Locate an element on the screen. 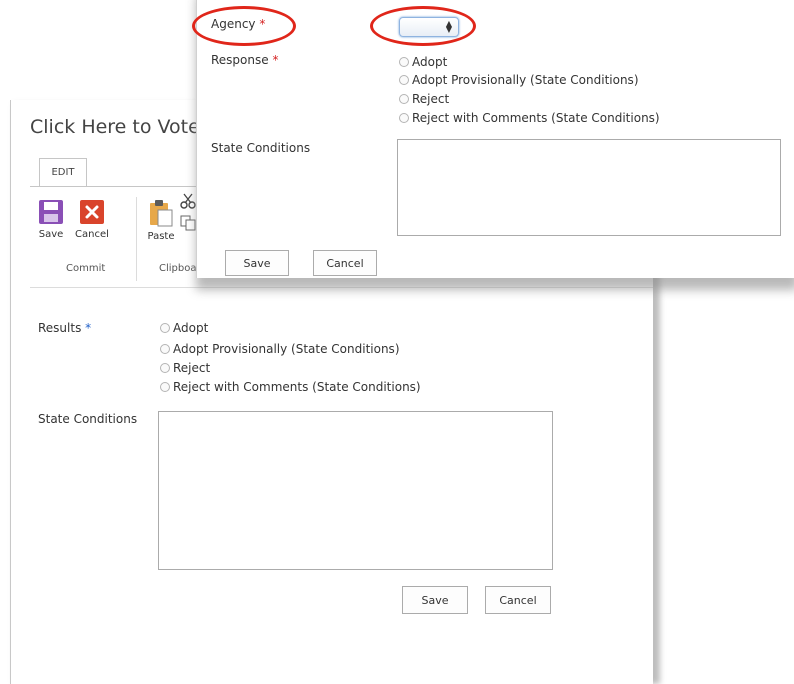 This screenshot has width=794, height=684. tab-edit: EDIT is located at coordinates (63, 172).